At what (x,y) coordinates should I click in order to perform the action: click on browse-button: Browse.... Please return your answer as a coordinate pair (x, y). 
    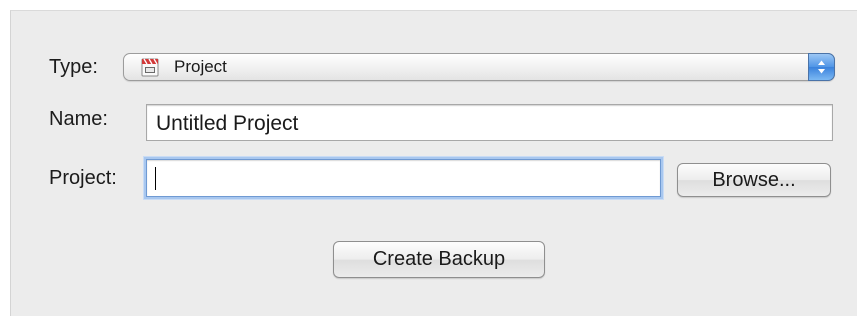
    Looking at the image, I should click on (754, 180).